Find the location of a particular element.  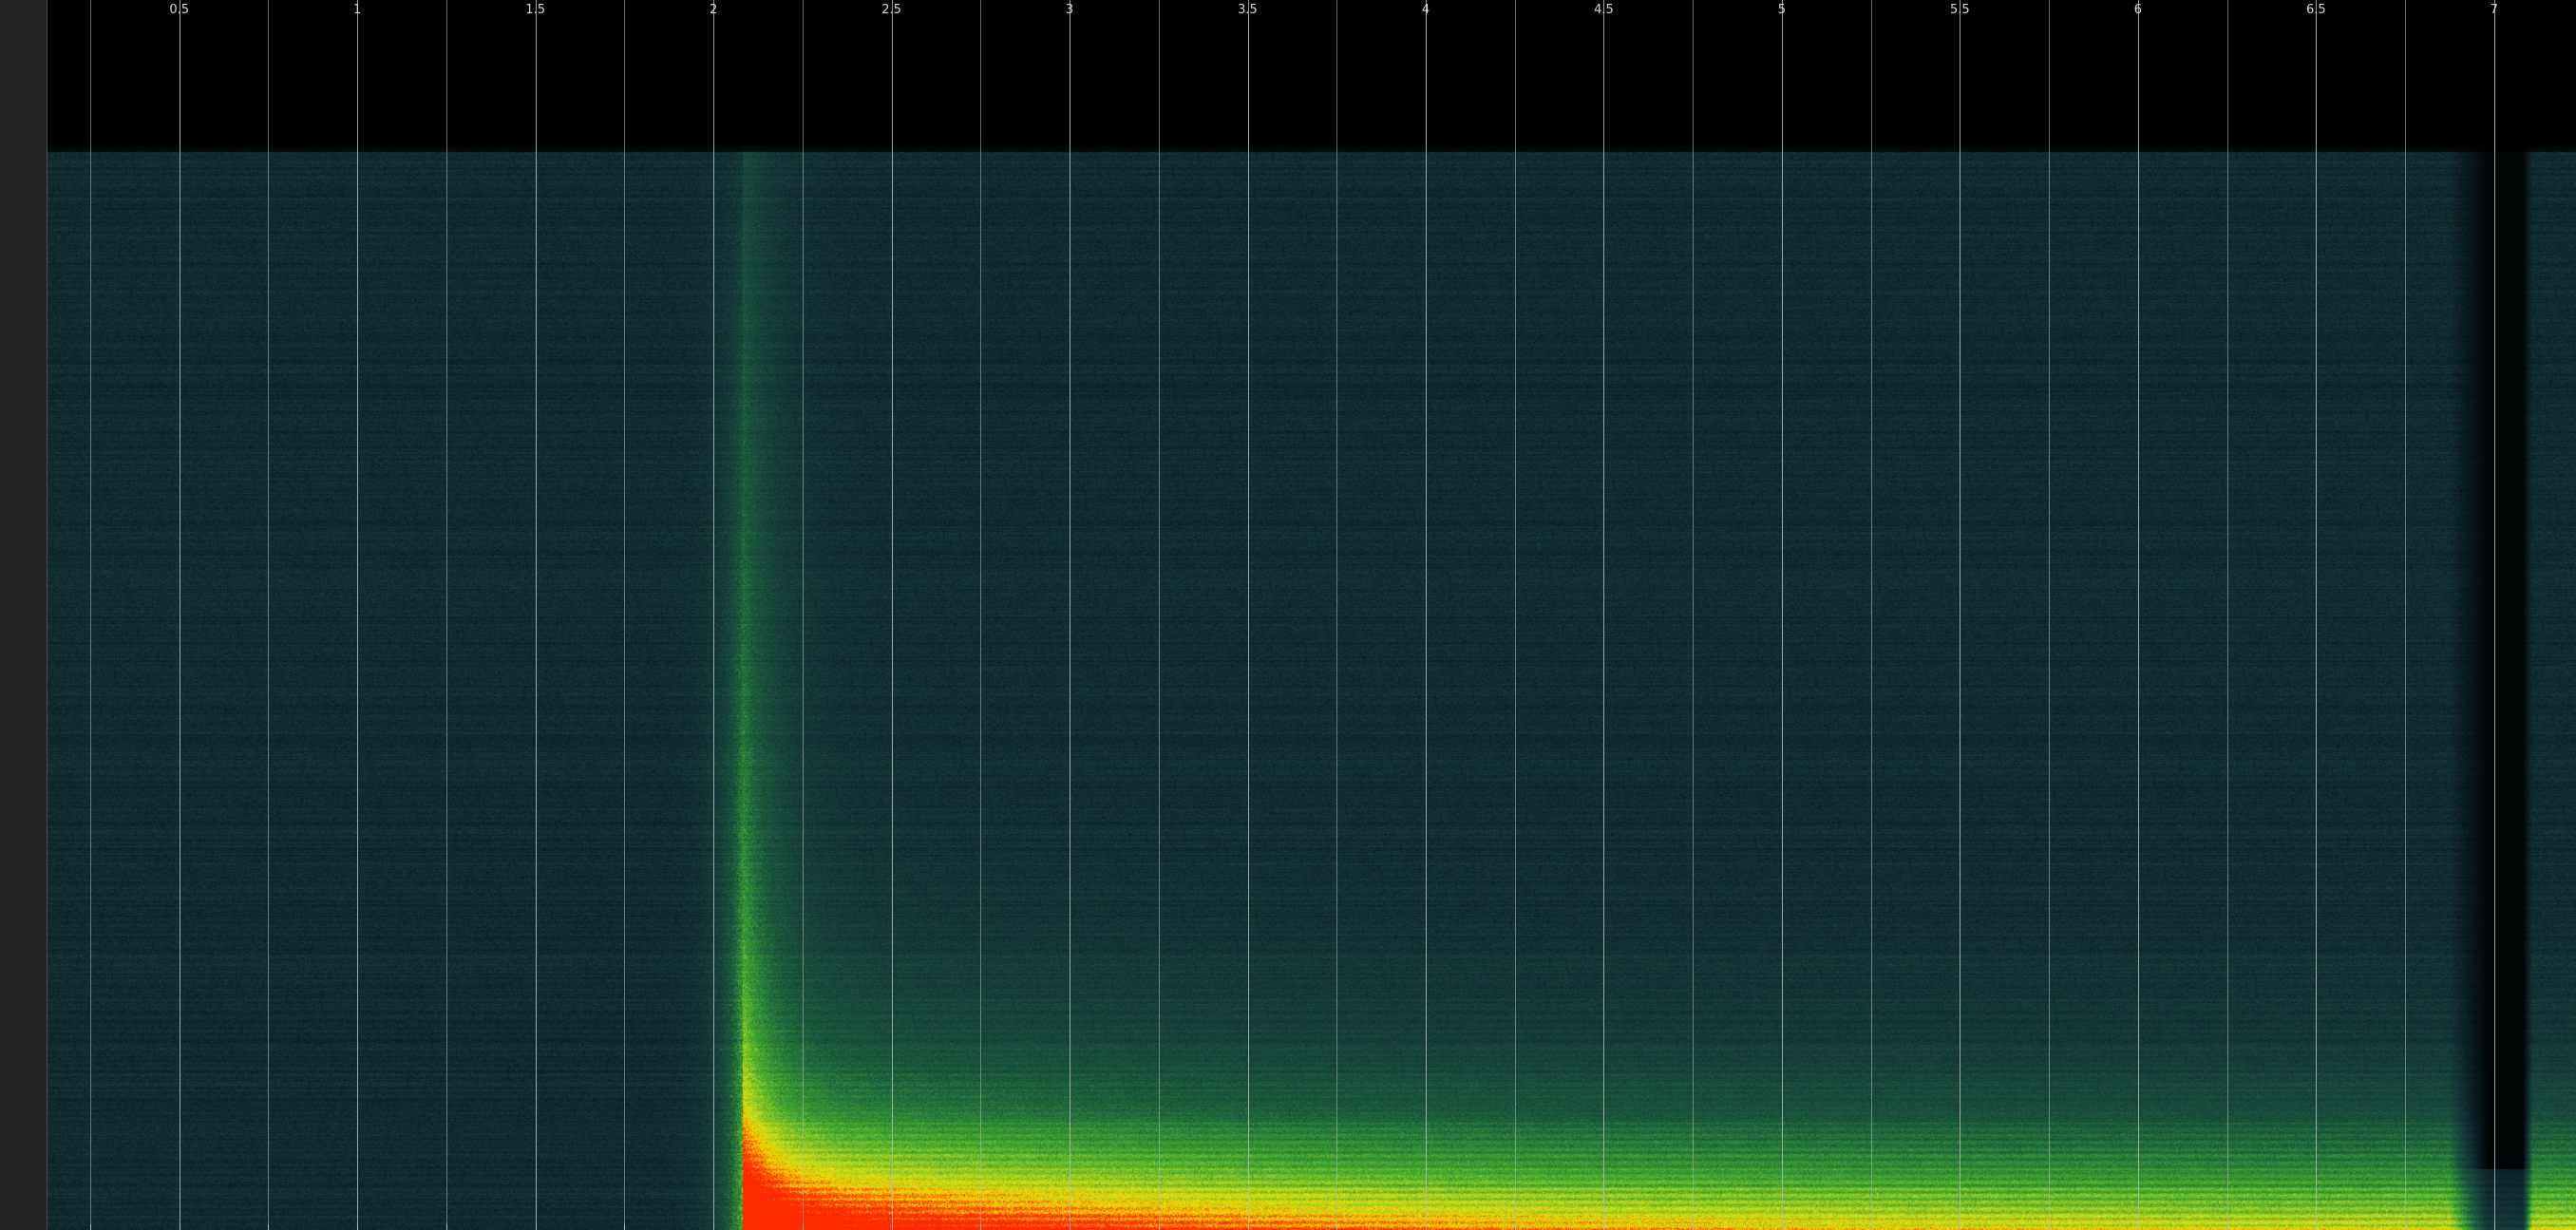

timeline-ruler is located at coordinates (1311, 11).